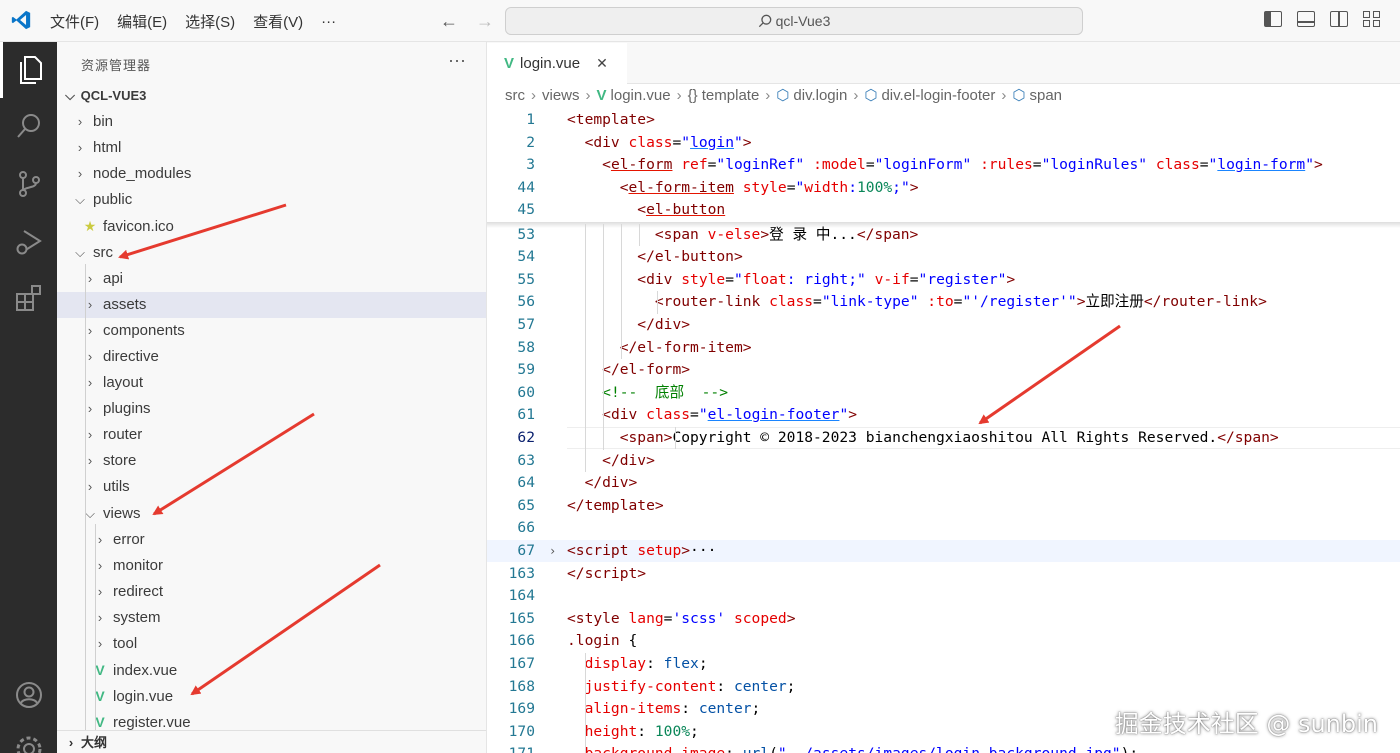  What do you see at coordinates (794, 21) in the screenshot?
I see `command-center-search: qcl-Vue3` at bounding box center [794, 21].